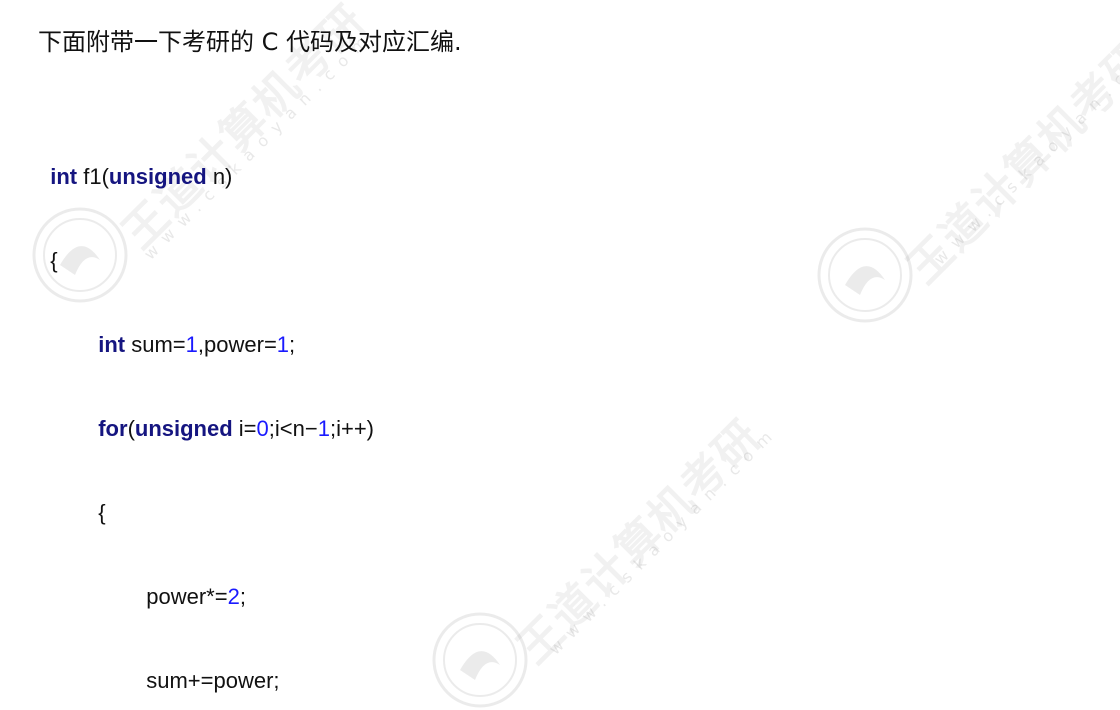 The image size is (1120, 710). What do you see at coordinates (244, 428) in the screenshot?
I see `code-text: i=` at bounding box center [244, 428].